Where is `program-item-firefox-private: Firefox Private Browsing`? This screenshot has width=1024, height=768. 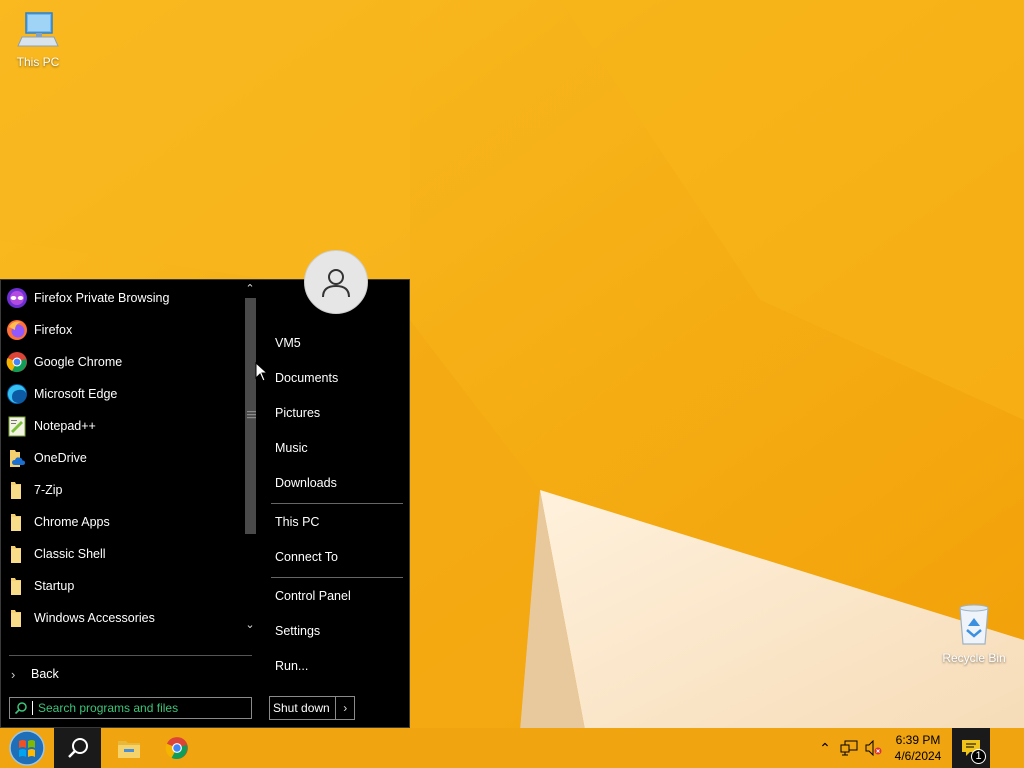 program-item-firefox-private: Firefox Private Browsing is located at coordinates (121, 298).